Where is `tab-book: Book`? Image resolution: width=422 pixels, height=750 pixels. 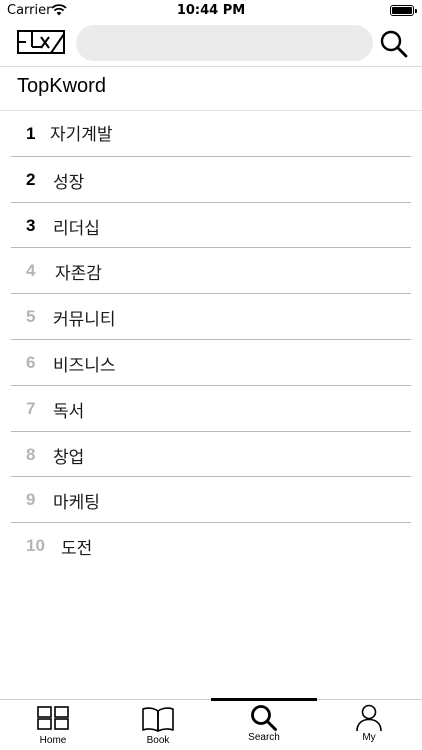
tab-book: Book is located at coordinates (158, 725).